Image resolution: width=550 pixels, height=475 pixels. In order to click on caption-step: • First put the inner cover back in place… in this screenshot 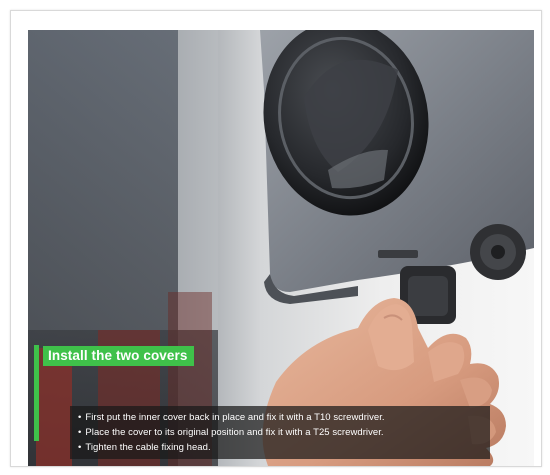, I will do `click(279, 417)`.